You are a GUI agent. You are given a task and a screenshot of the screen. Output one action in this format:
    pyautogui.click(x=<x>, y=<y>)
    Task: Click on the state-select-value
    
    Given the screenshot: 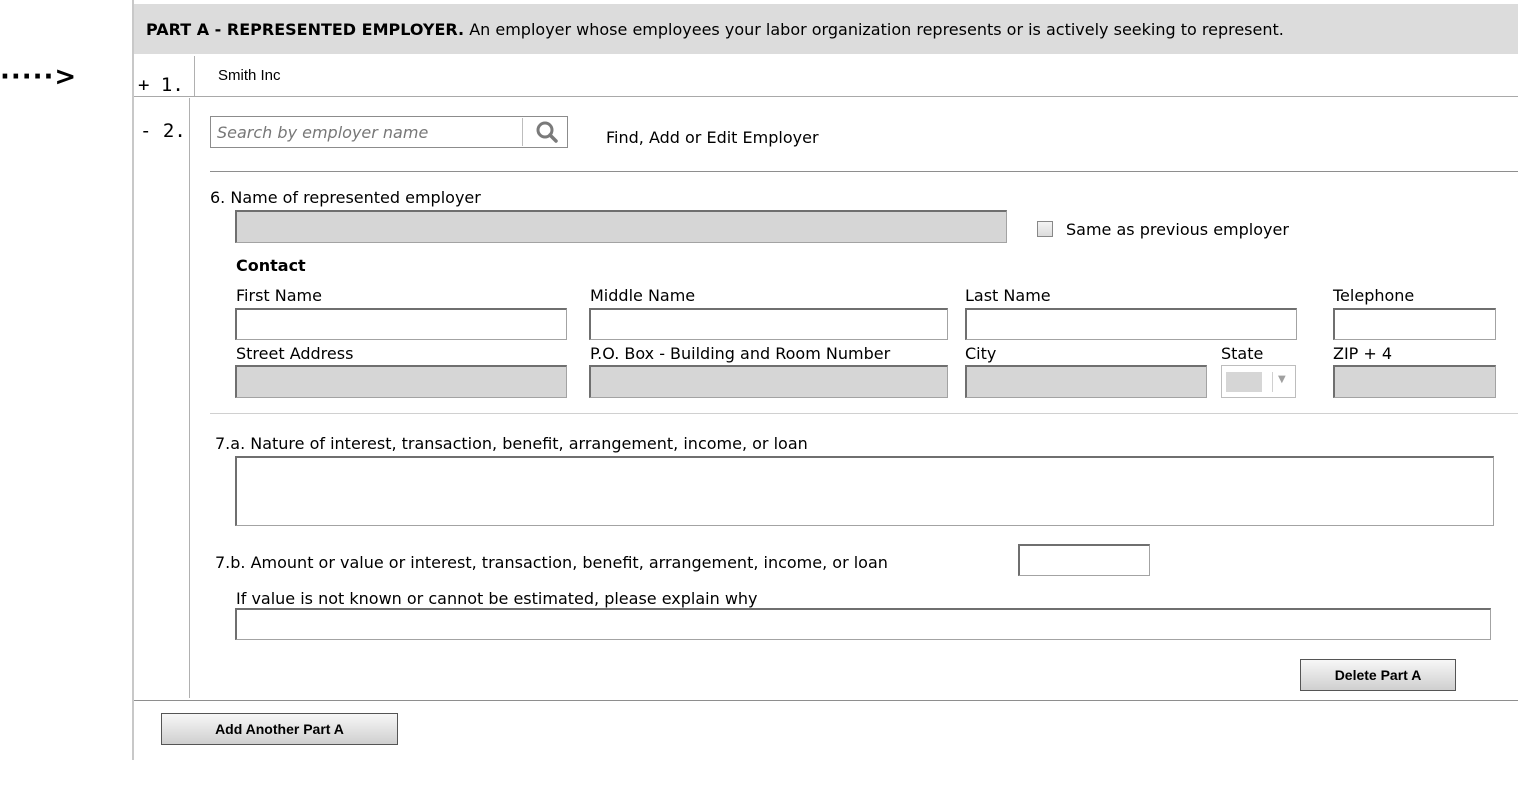 What is the action you would take?
    pyautogui.click(x=1244, y=382)
    